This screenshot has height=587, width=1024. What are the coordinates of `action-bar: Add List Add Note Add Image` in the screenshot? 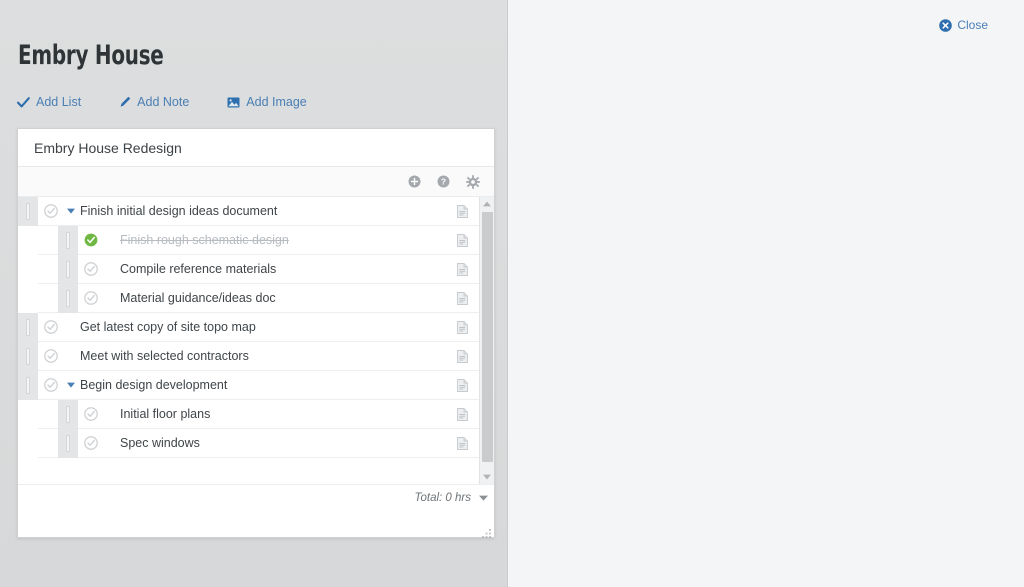 It's located at (181, 102).